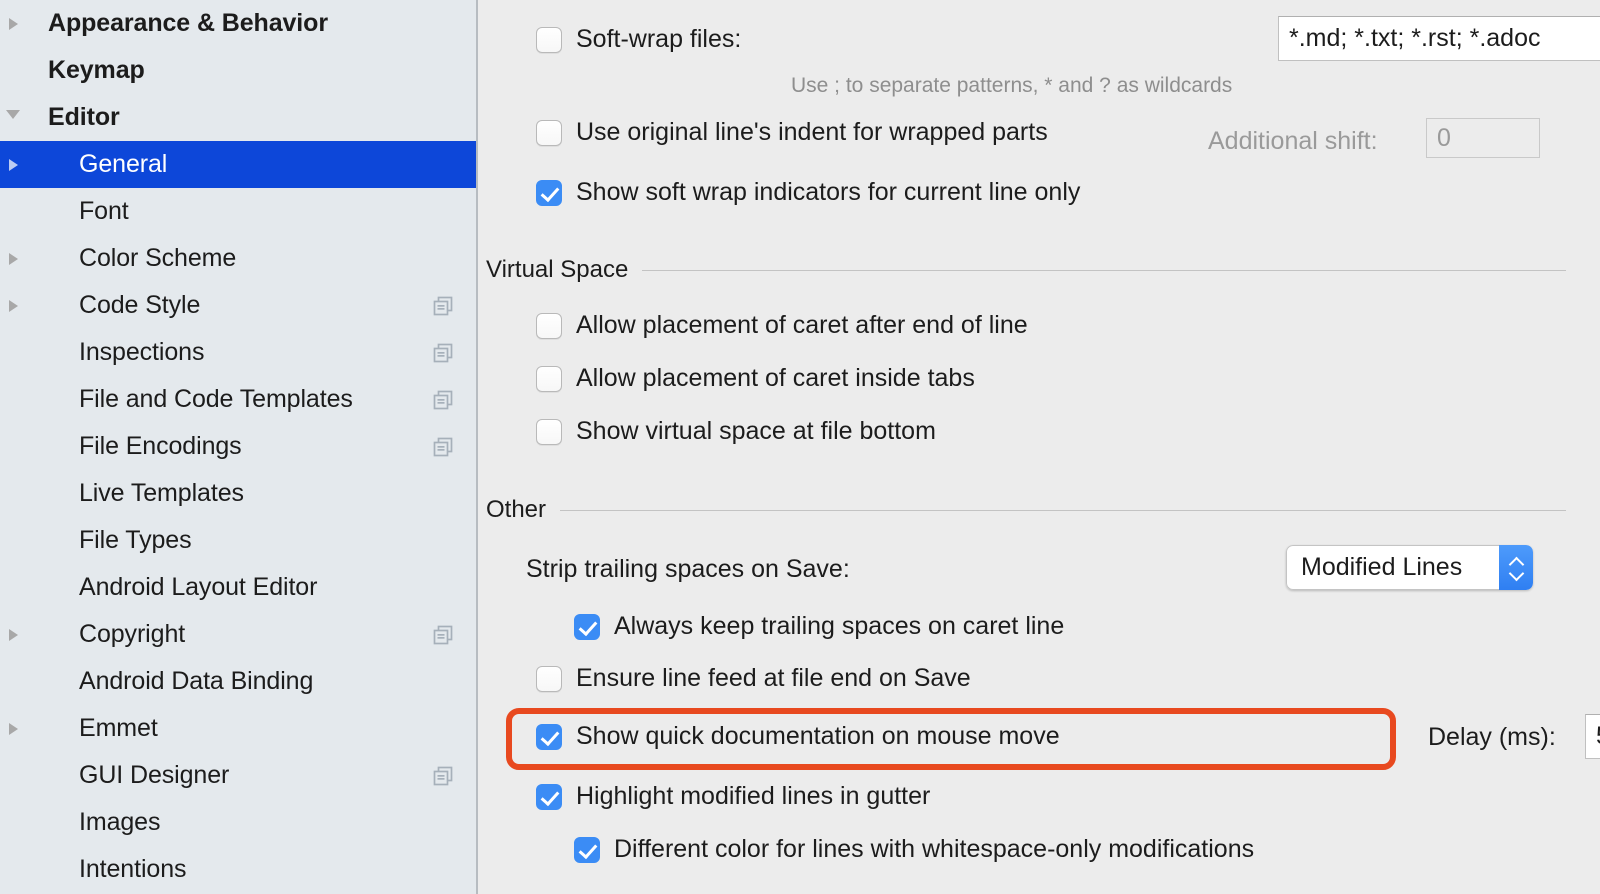  What do you see at coordinates (549, 431) in the screenshot?
I see `show-virtual-space-bottom-checkbox` at bounding box center [549, 431].